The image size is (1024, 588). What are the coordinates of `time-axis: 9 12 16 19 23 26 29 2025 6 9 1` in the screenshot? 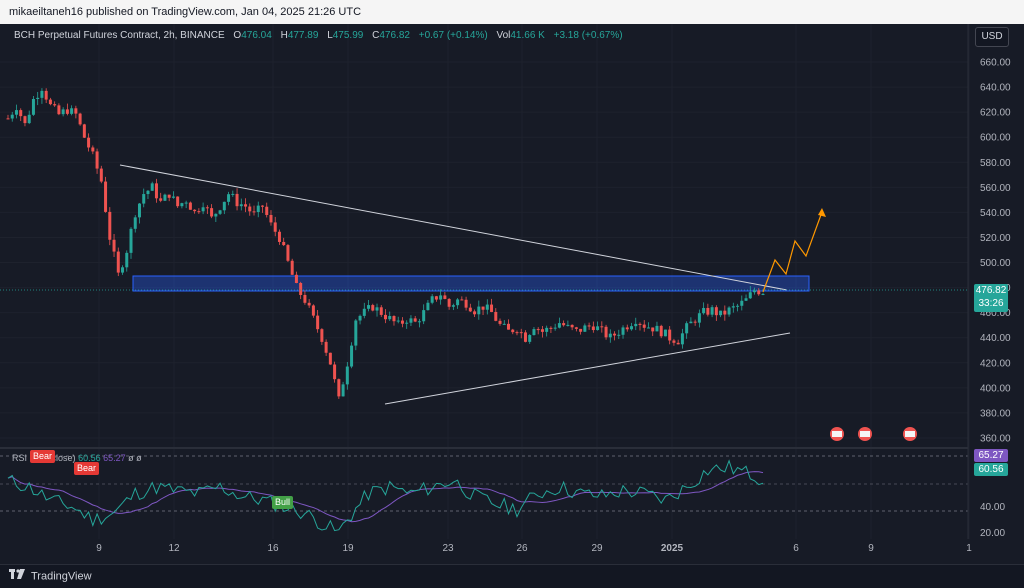 It's located at (534, 548).